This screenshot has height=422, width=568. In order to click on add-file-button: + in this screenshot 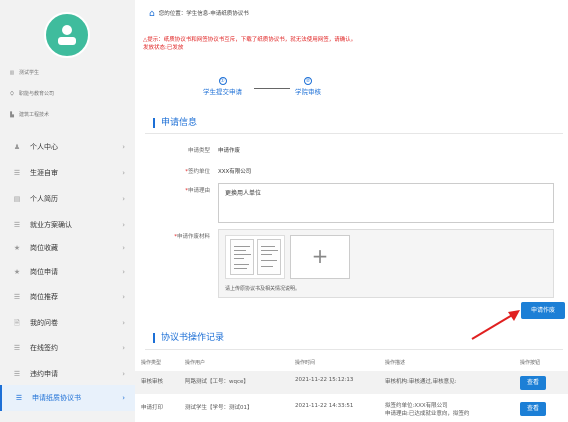, I will do `click(320, 257)`.